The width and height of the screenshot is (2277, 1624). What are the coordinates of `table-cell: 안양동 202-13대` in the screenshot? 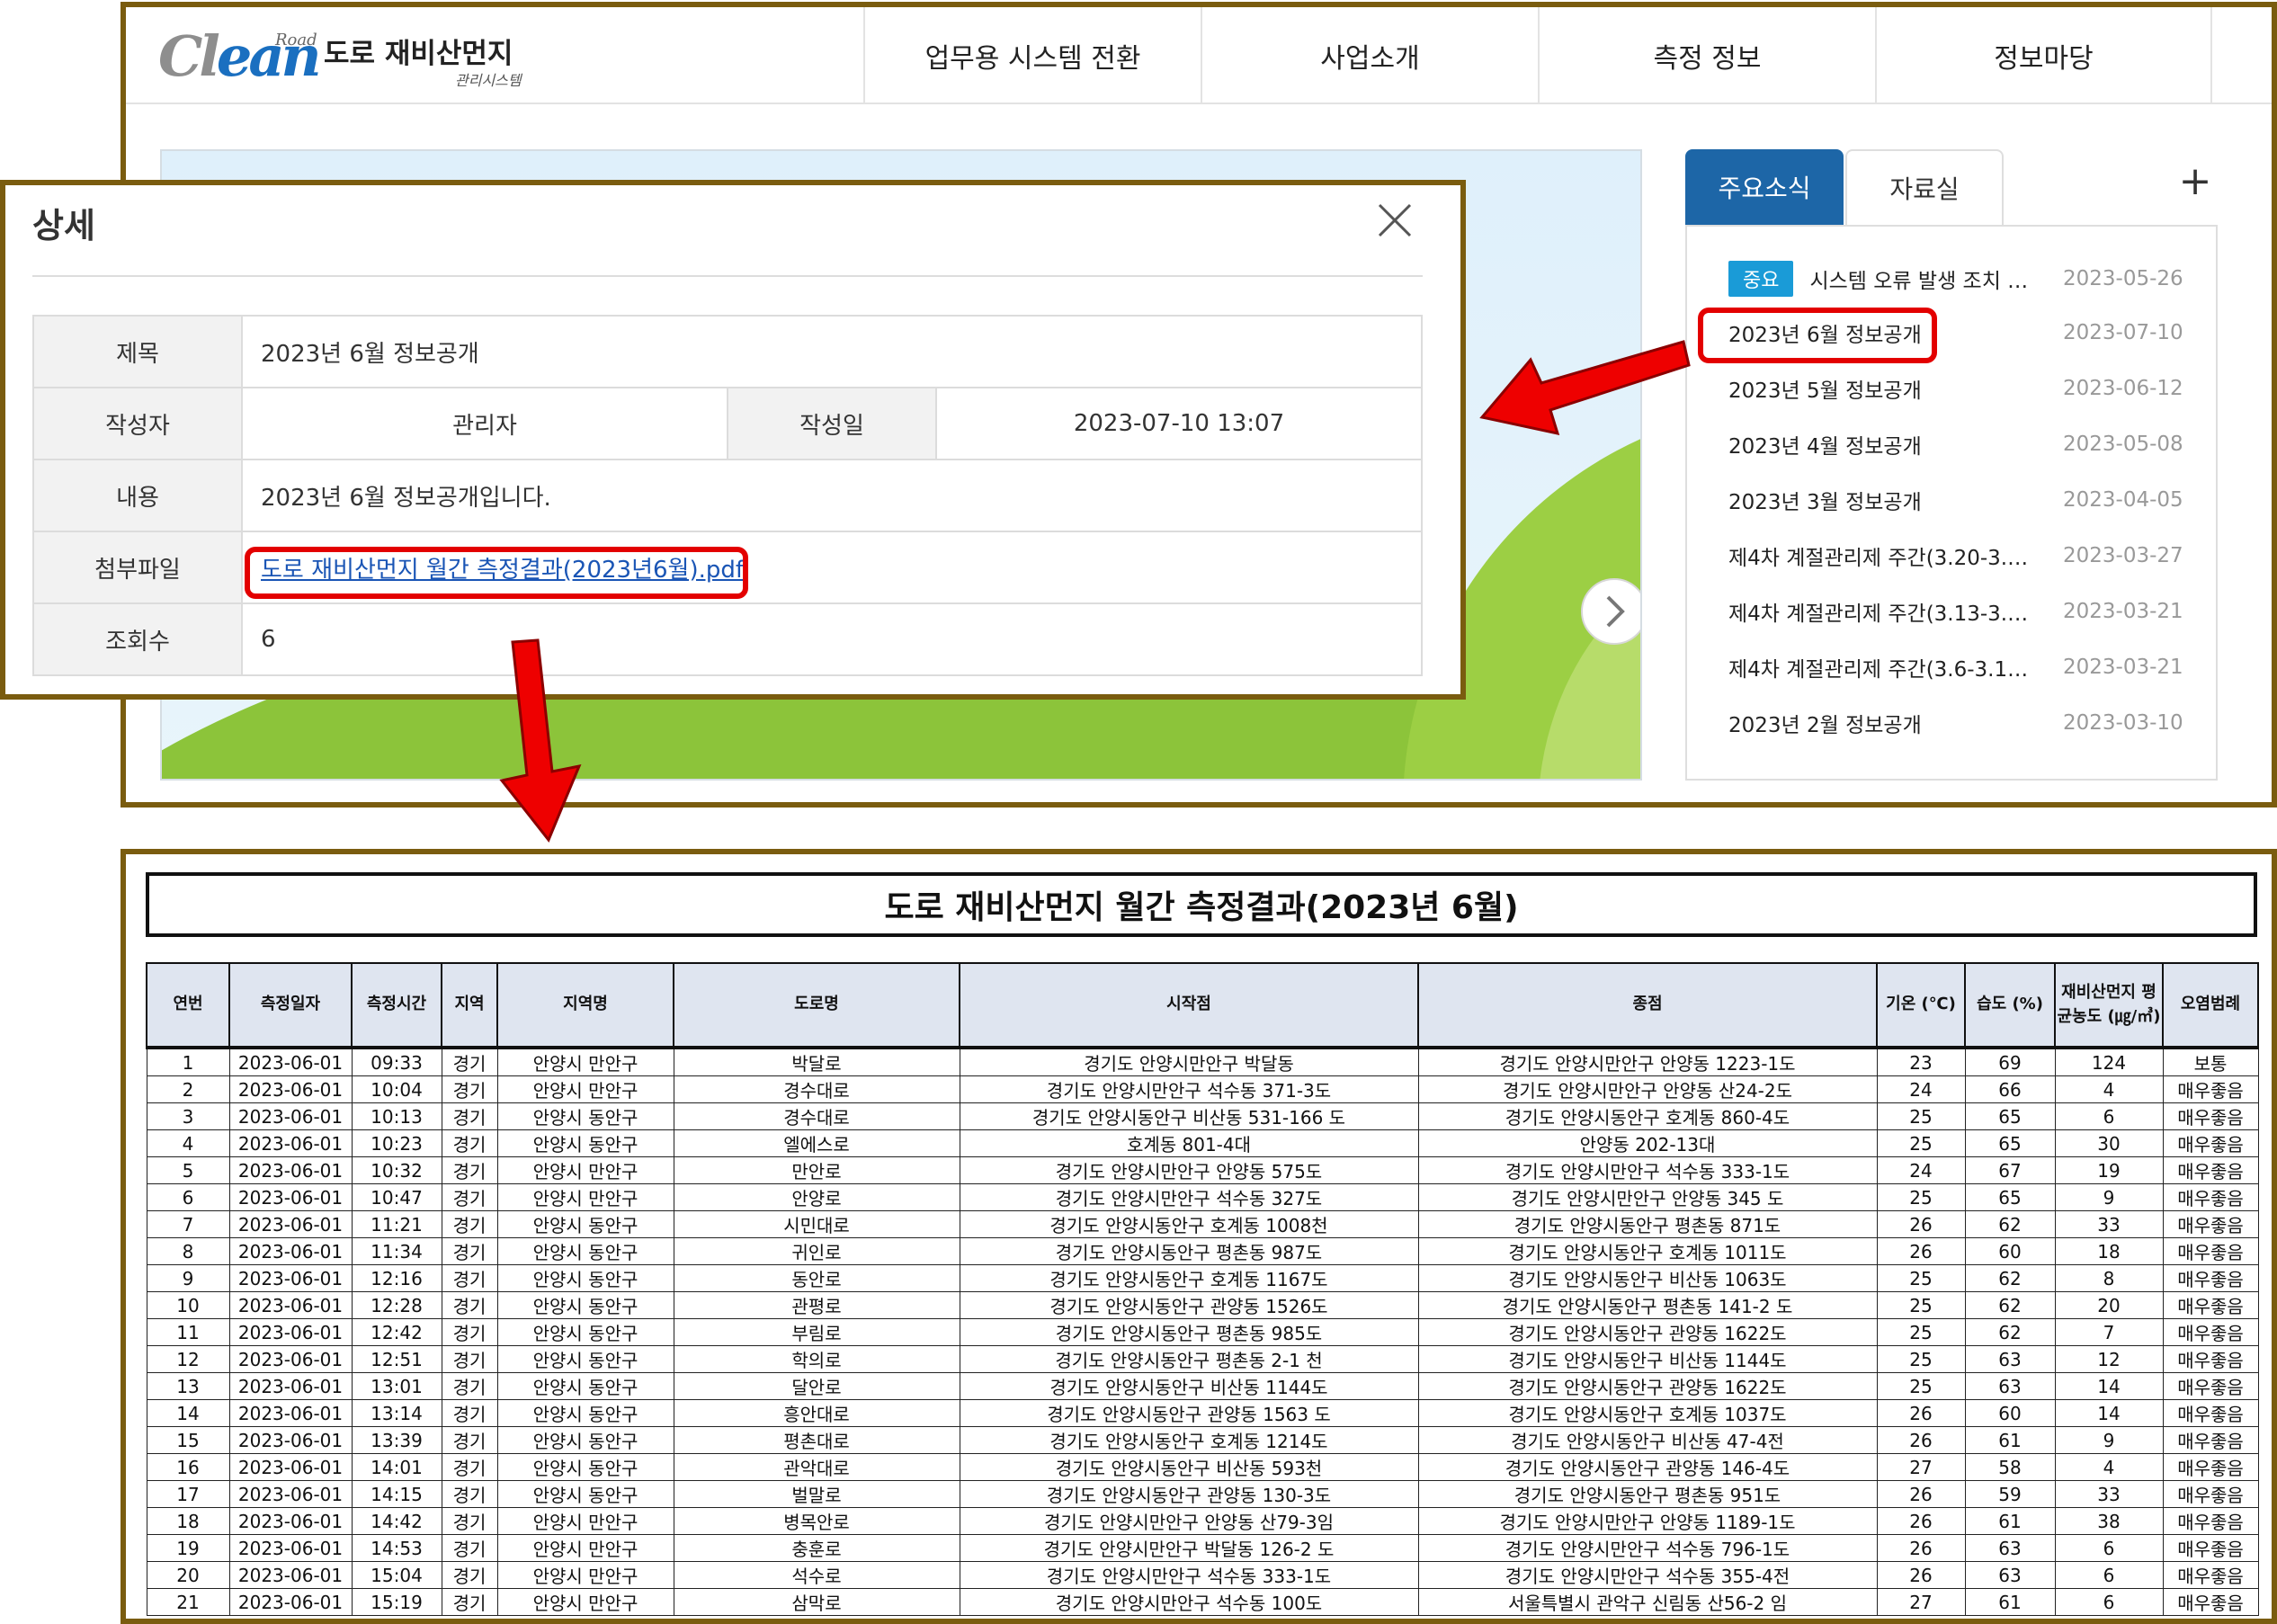 It's located at (1648, 1143).